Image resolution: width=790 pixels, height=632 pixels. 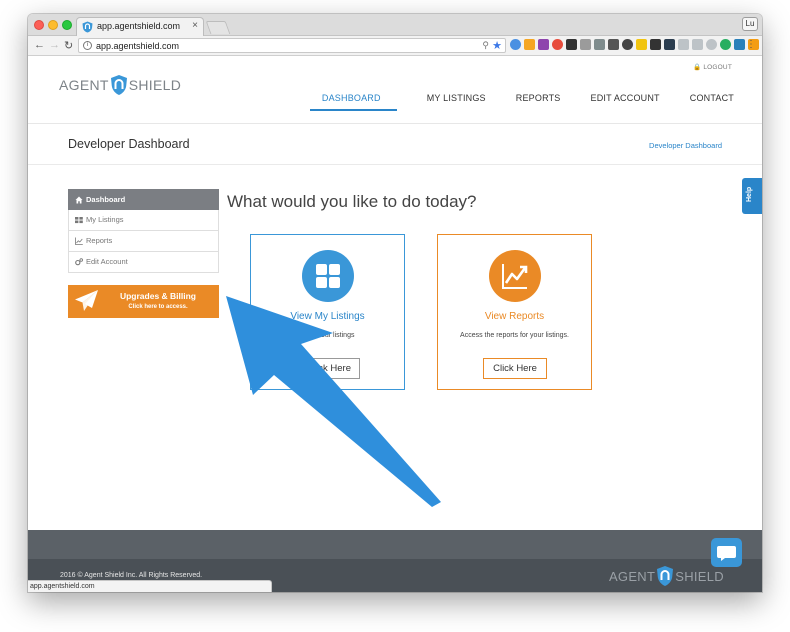 What do you see at coordinates (39, 45) in the screenshot?
I see `back-arrow-icon: ←` at bounding box center [39, 45].